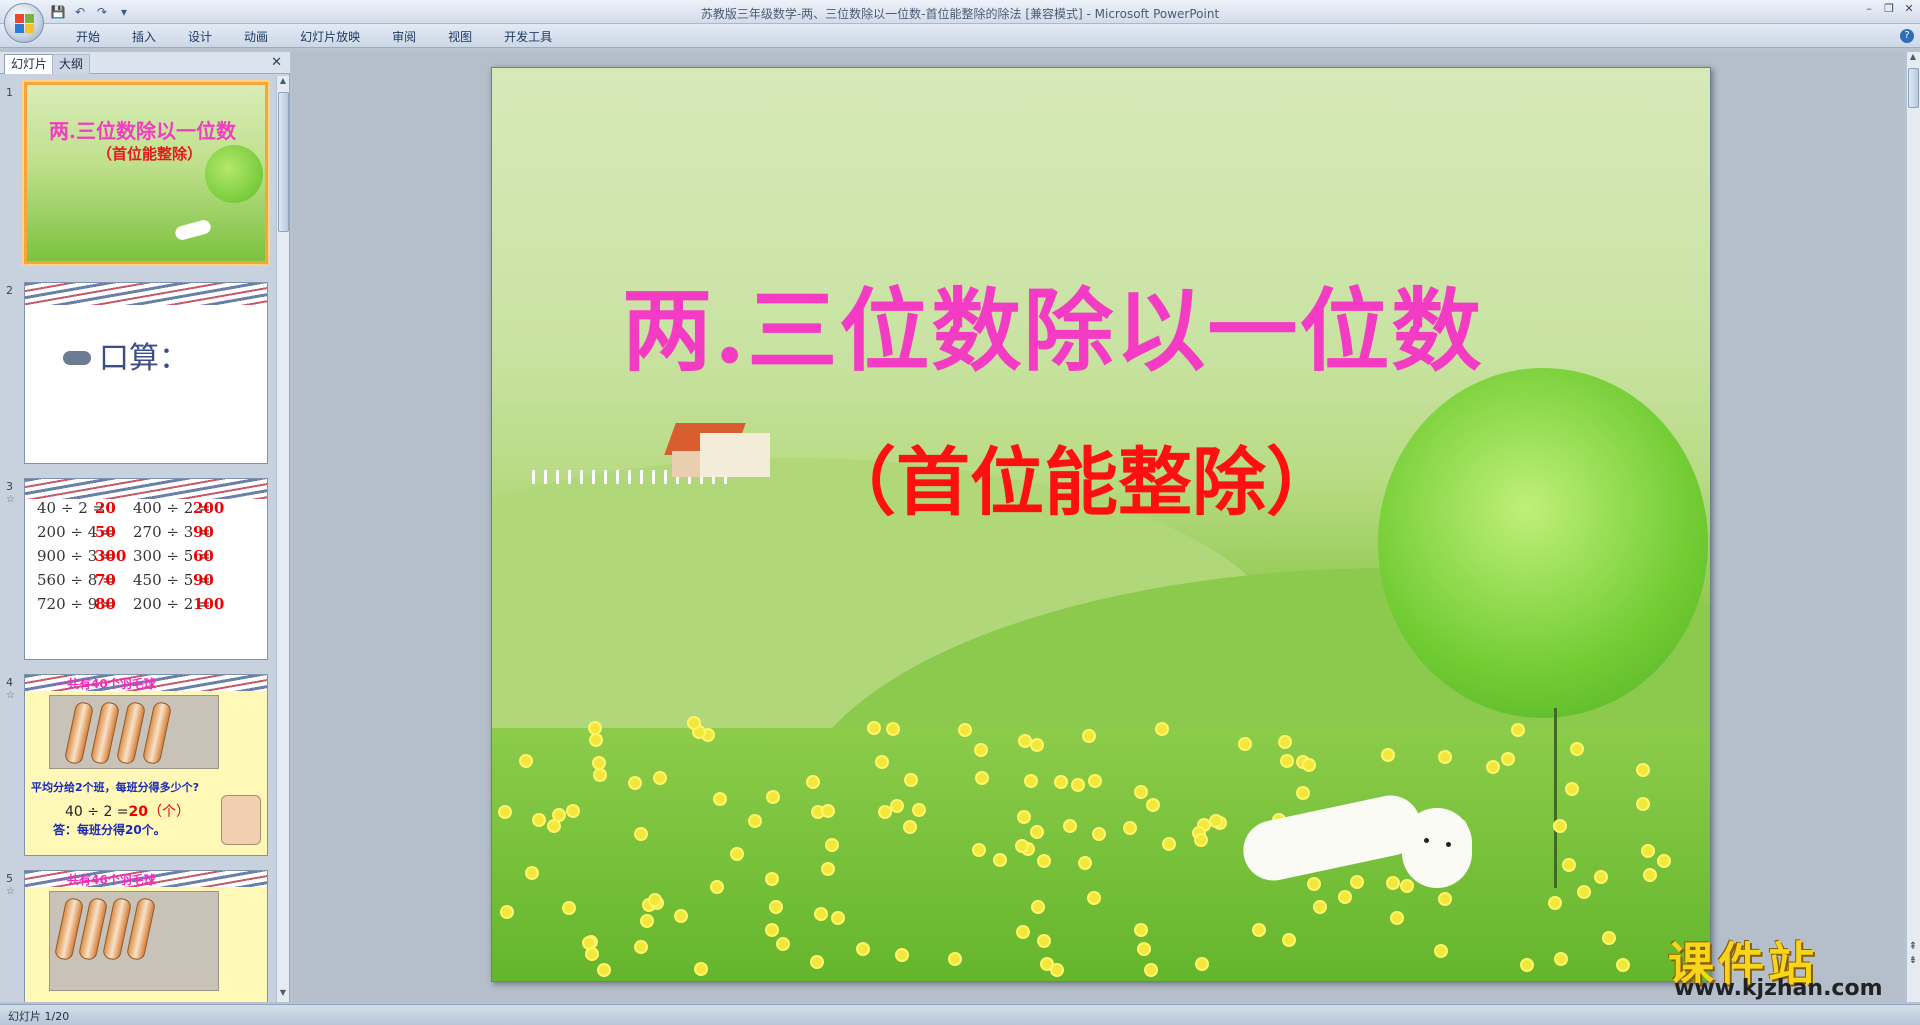 The image size is (1920, 1025). I want to click on office-button, so click(24, 23).